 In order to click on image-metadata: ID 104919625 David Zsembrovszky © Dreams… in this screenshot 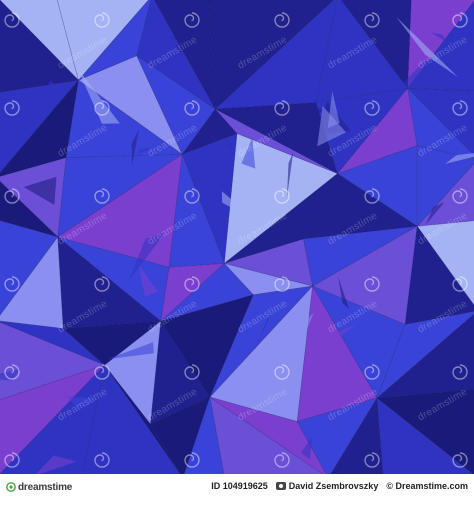, I will do `click(339, 486)`.